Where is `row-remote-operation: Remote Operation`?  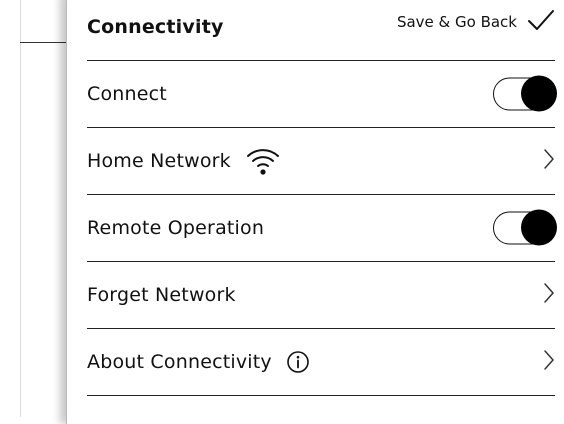
row-remote-operation: Remote Operation is located at coordinates (322, 228).